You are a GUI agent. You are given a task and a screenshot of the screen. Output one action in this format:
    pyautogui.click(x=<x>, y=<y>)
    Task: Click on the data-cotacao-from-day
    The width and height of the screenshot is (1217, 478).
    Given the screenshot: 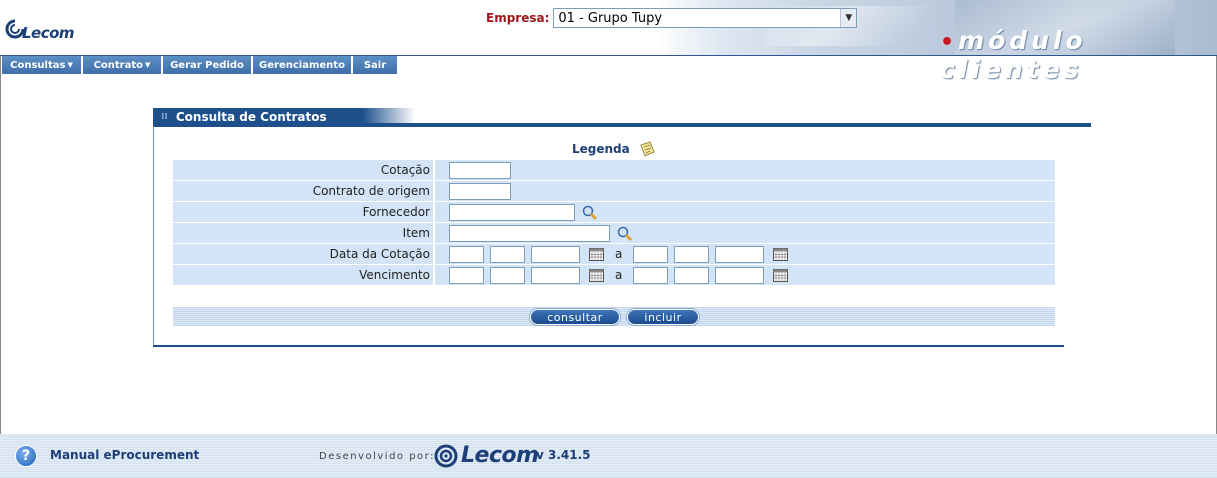 What is the action you would take?
    pyautogui.click(x=466, y=254)
    